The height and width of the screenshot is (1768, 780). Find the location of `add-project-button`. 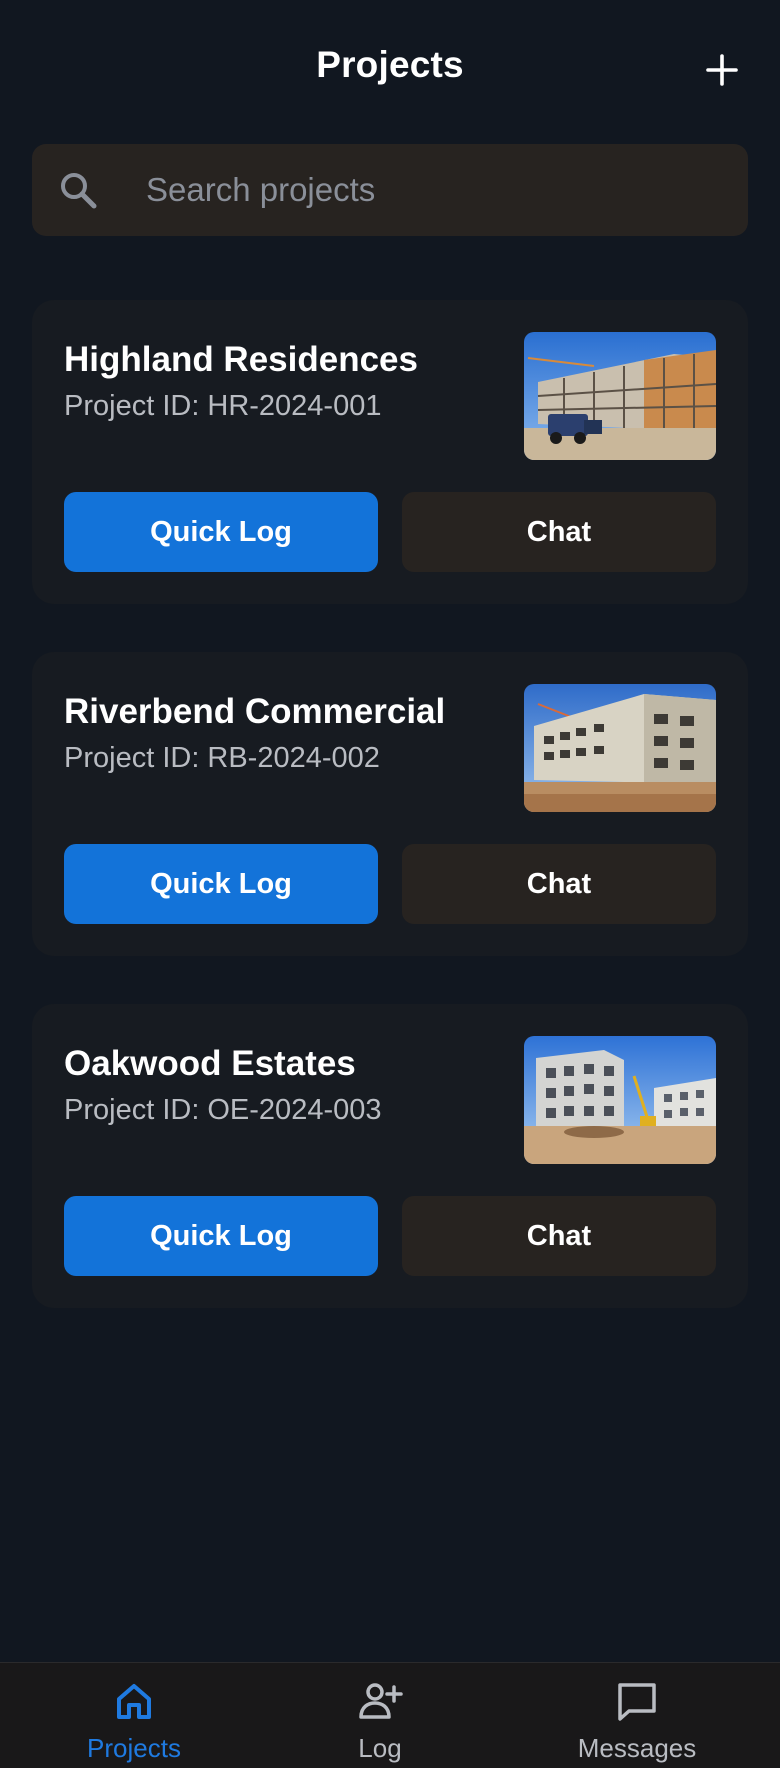

add-project-button is located at coordinates (722, 70).